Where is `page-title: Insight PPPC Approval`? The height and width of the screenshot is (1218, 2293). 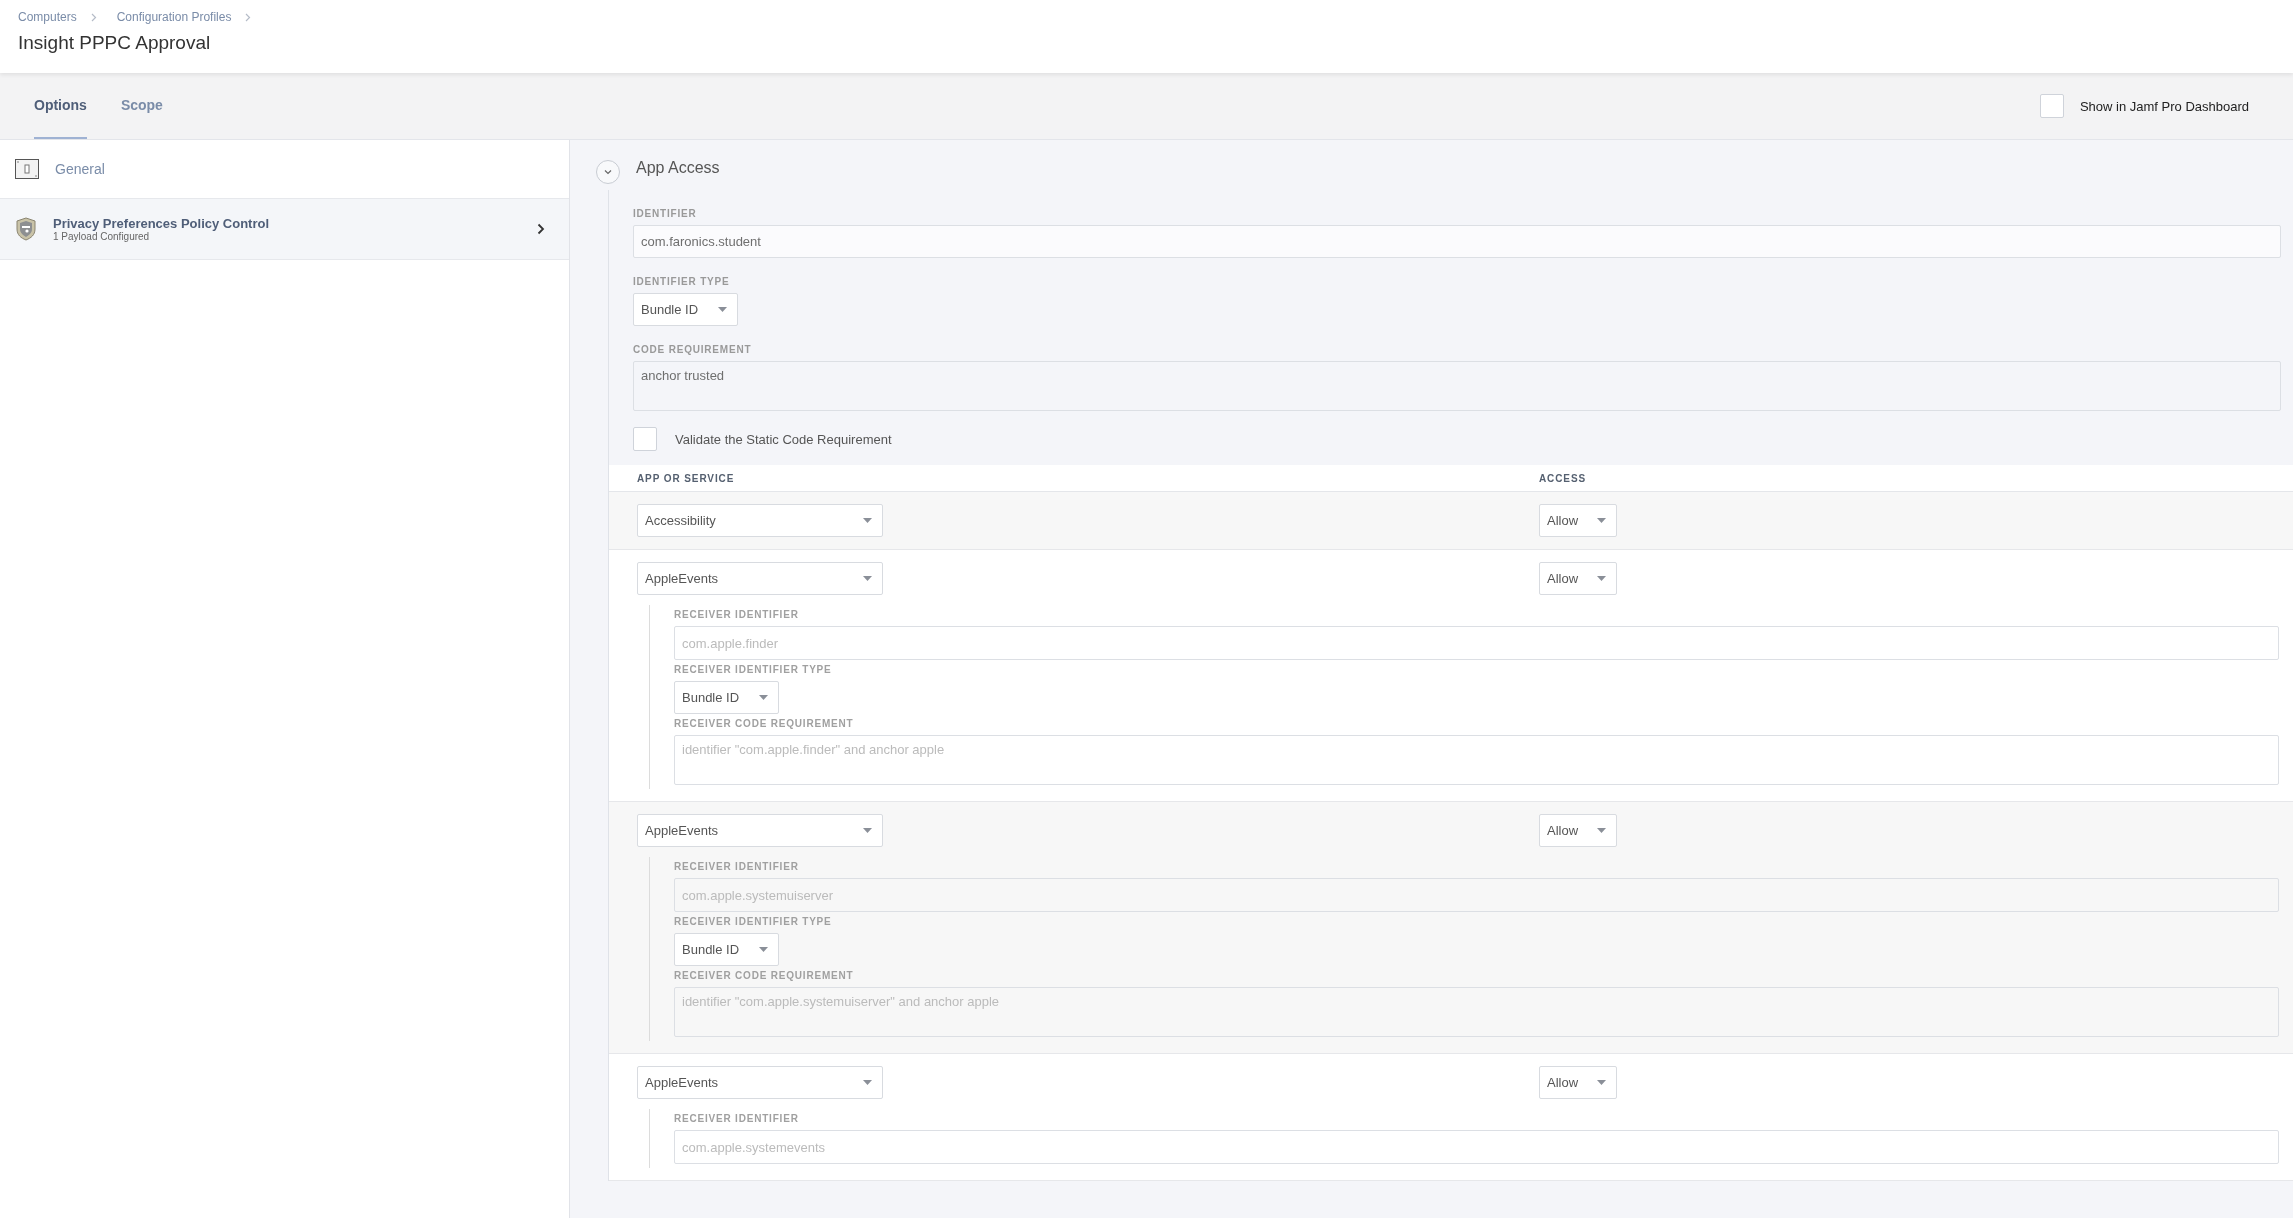
page-title: Insight PPPC Approval is located at coordinates (115, 43).